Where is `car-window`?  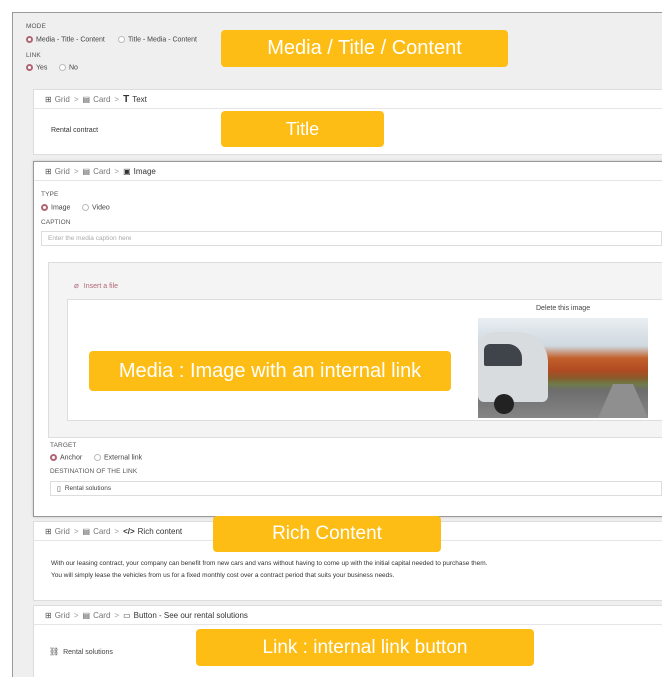
car-window is located at coordinates (503, 355).